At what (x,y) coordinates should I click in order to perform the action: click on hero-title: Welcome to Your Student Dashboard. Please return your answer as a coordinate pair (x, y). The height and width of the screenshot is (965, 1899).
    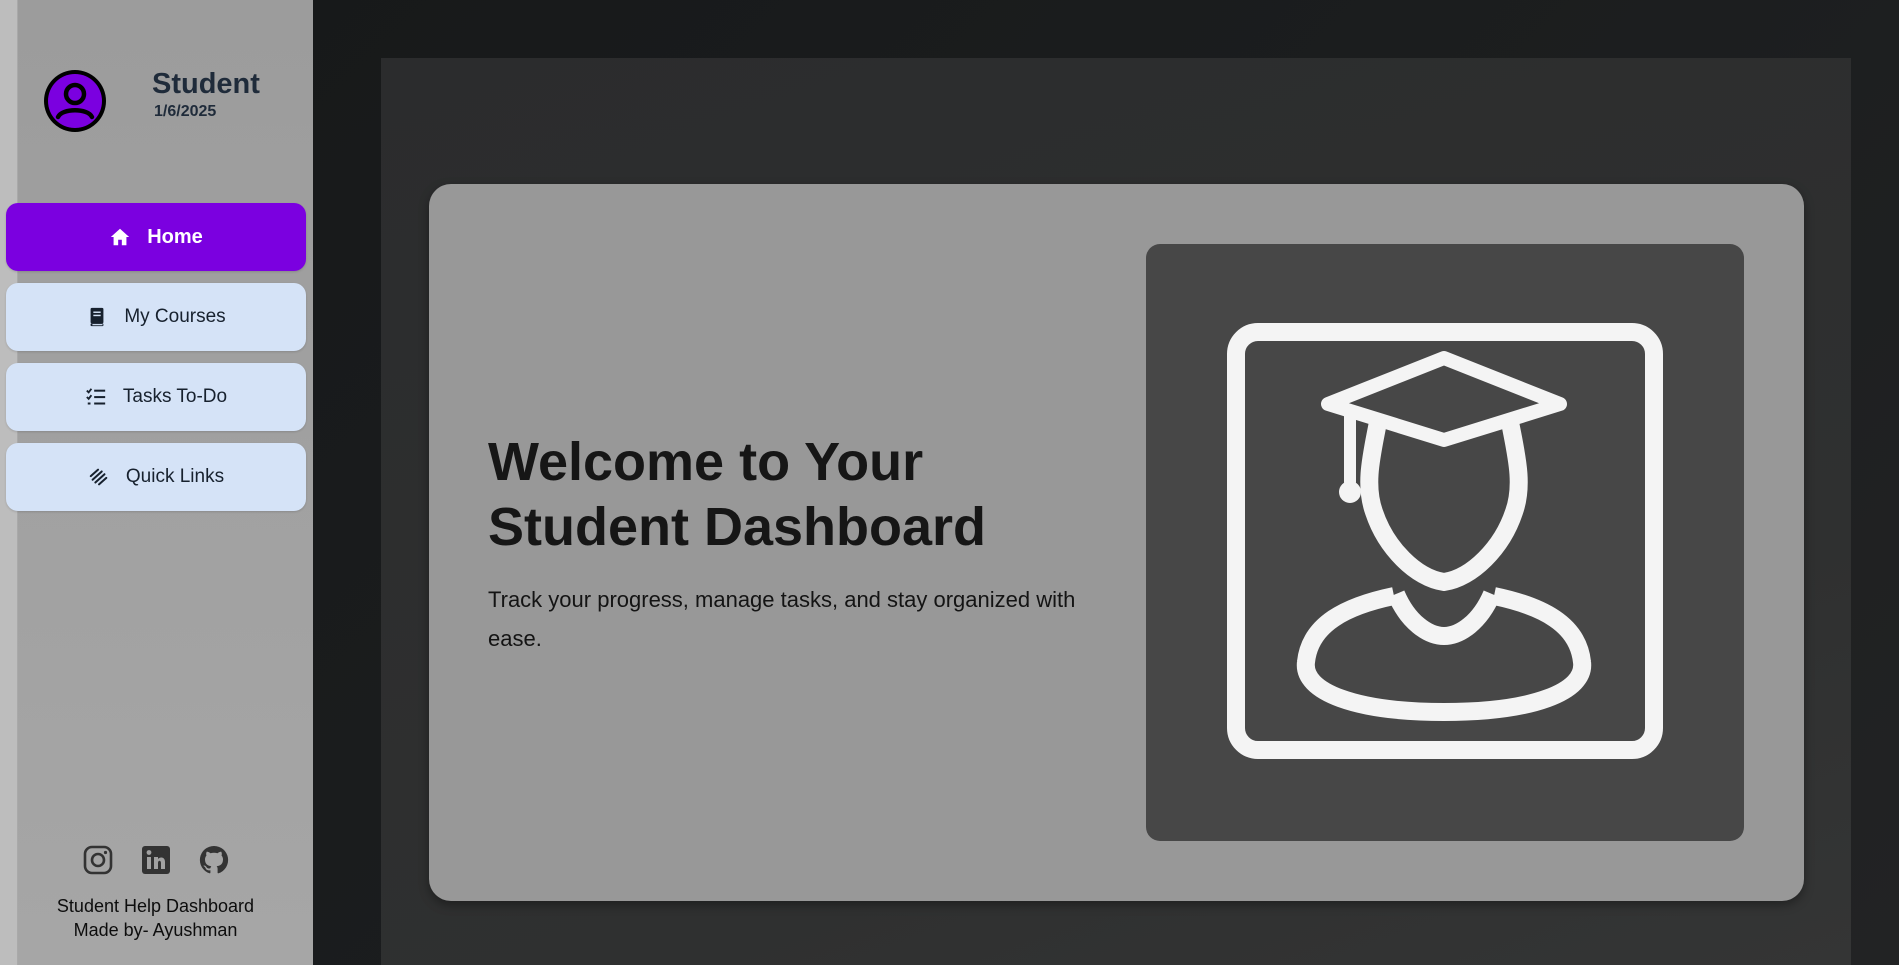
    Looking at the image, I should click on (737, 494).